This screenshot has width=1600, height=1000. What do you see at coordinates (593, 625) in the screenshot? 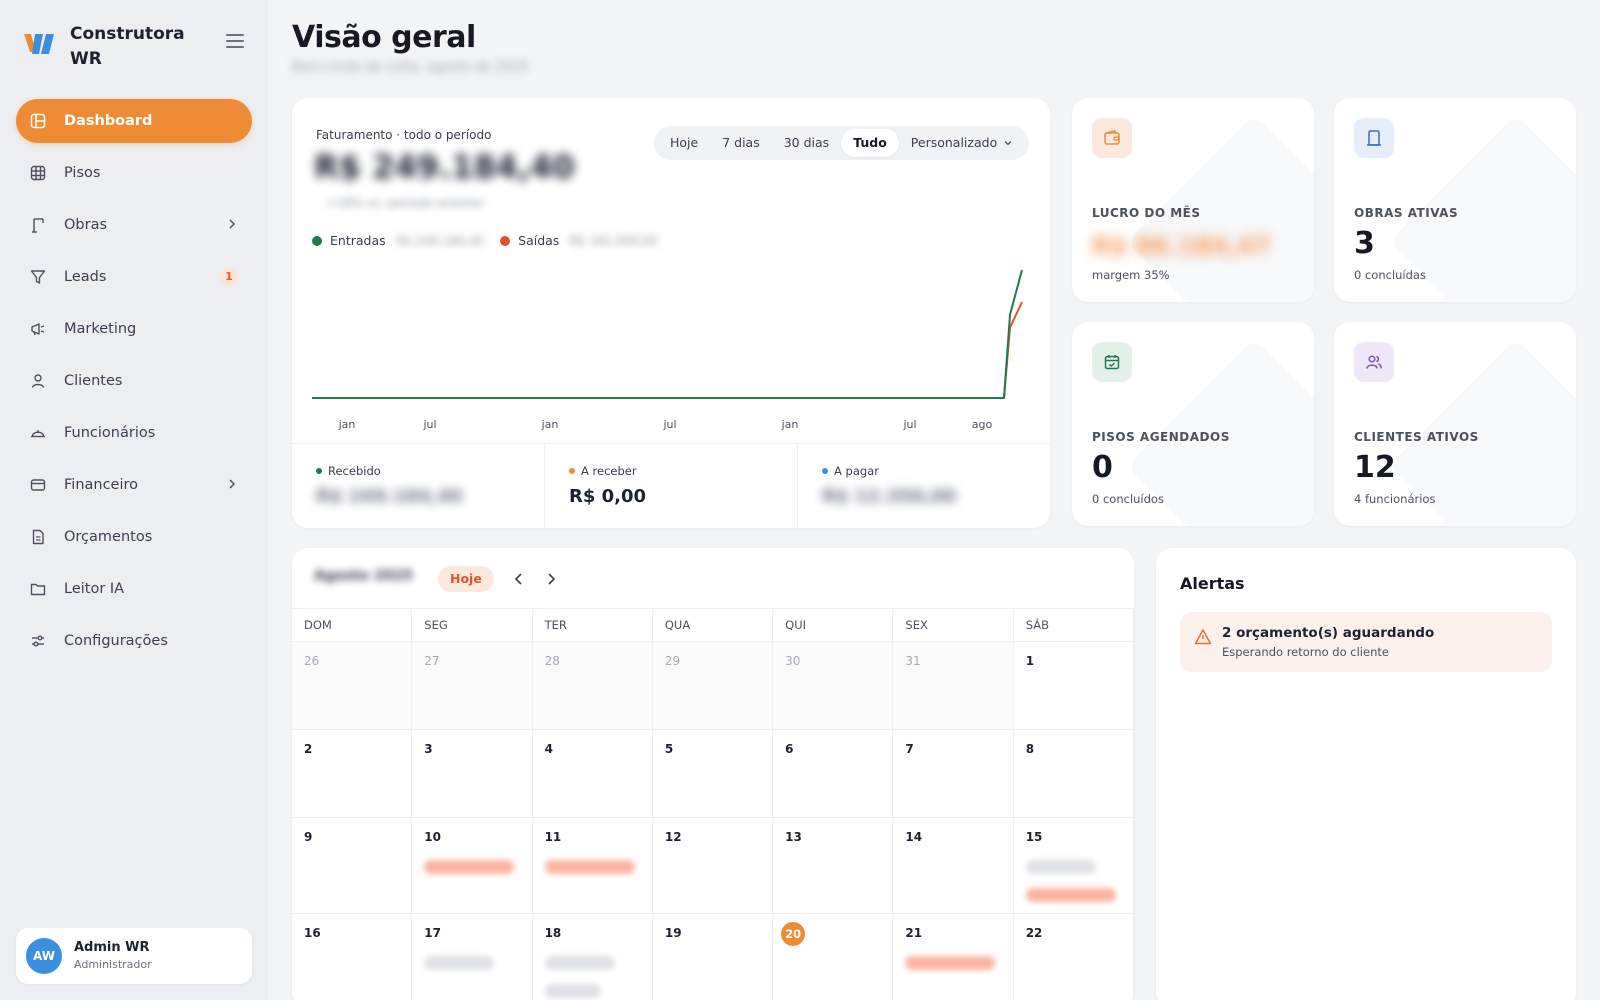
I see `weekday: TER` at bounding box center [593, 625].